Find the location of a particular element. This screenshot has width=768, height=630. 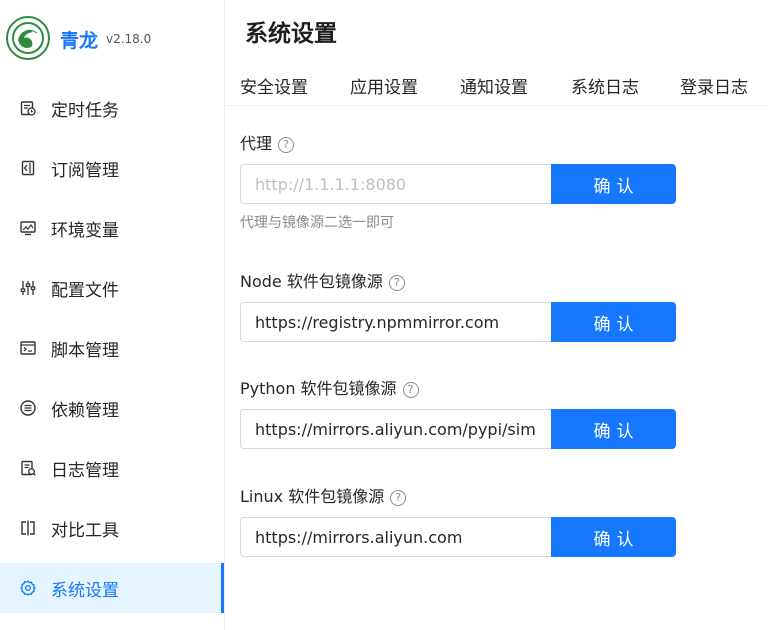

settings-tabs: 安全设置 应用设置 通知设置 系统日志 登录日志 is located at coordinates (497, 83).